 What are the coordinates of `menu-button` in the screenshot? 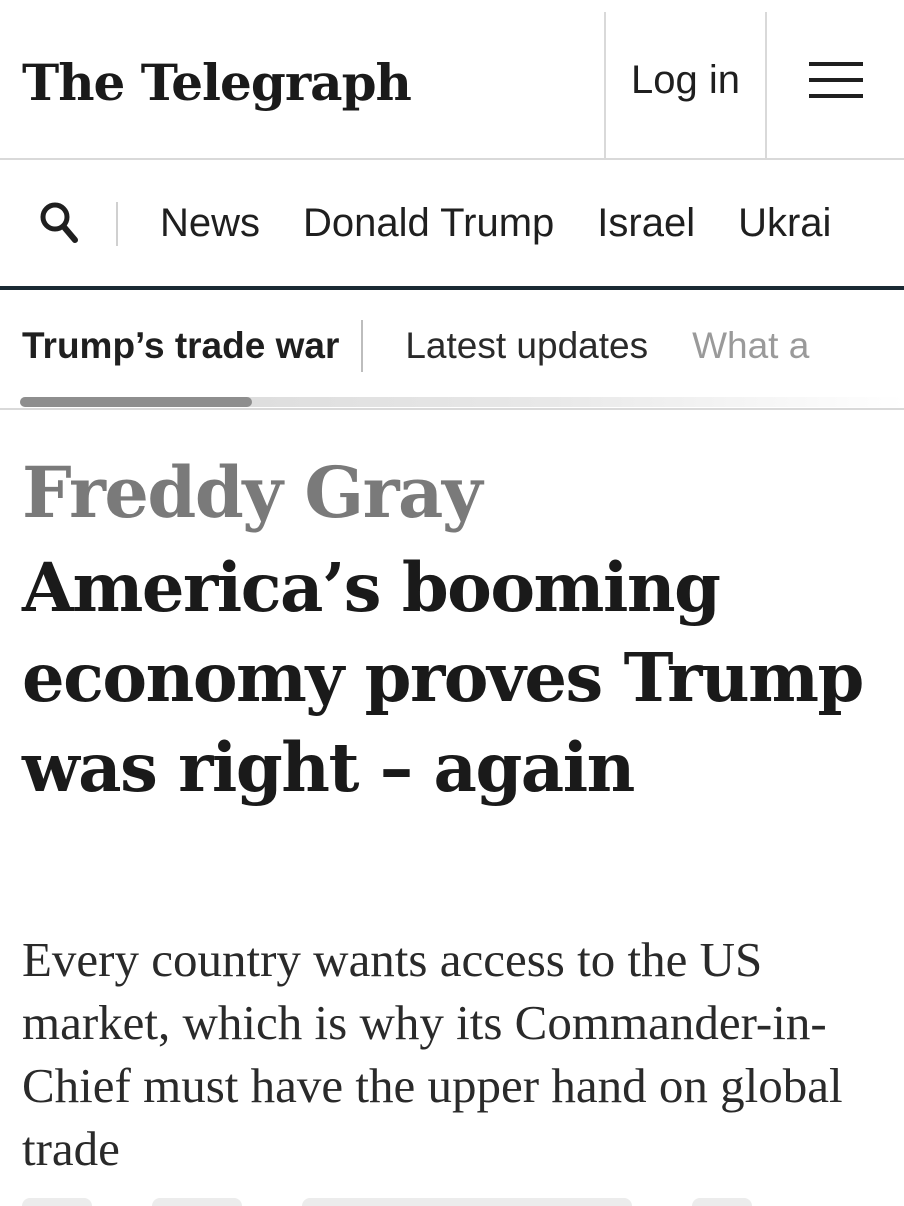 It's located at (835, 80).